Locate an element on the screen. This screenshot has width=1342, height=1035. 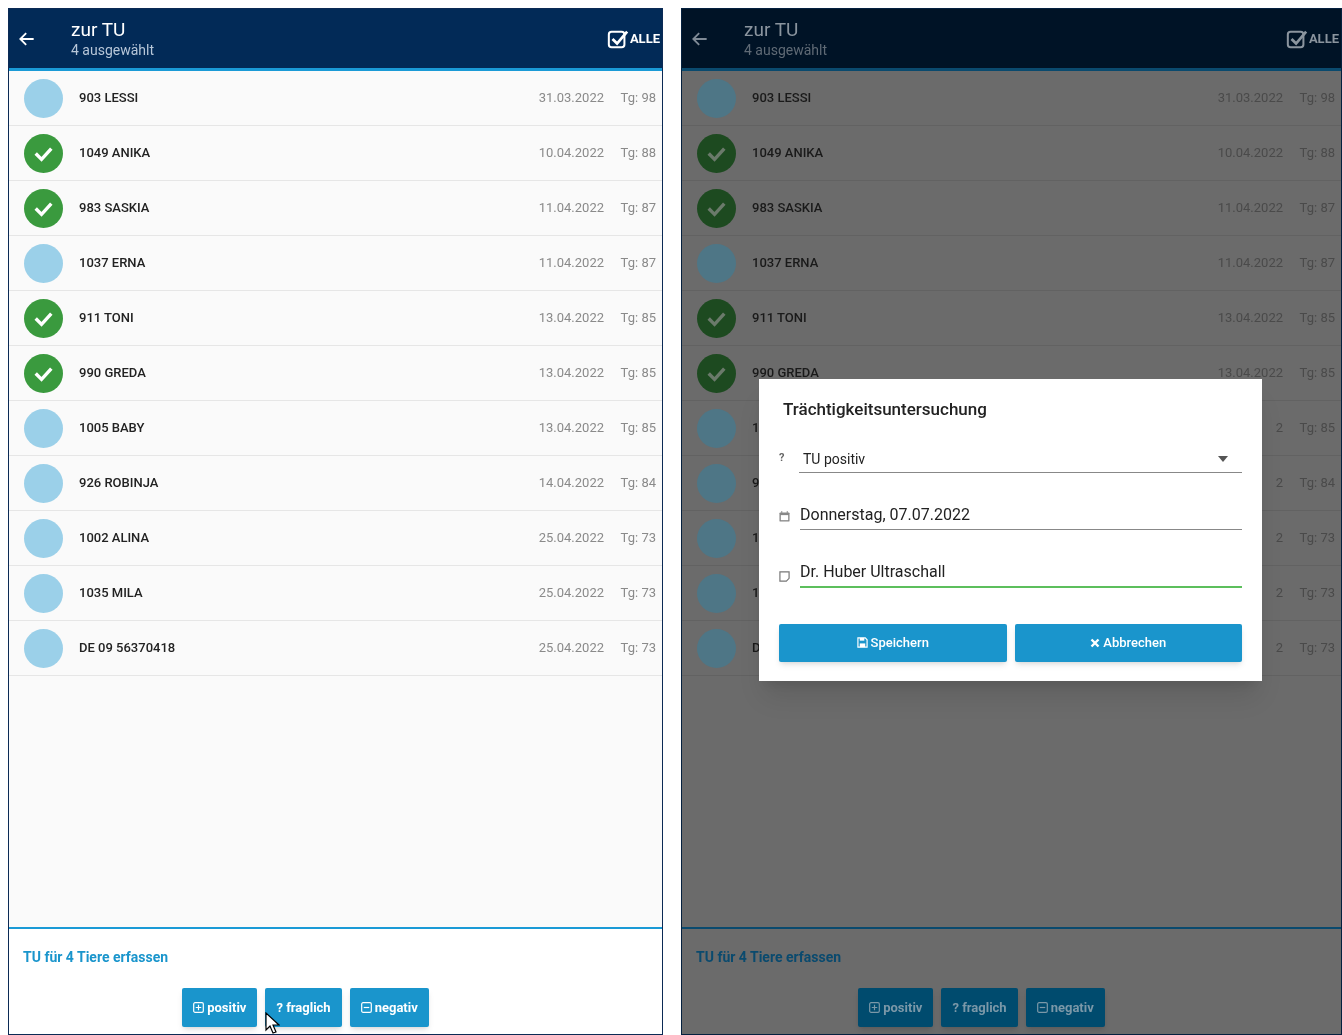
question-mark-icon: ? is located at coordinates (784, 458).